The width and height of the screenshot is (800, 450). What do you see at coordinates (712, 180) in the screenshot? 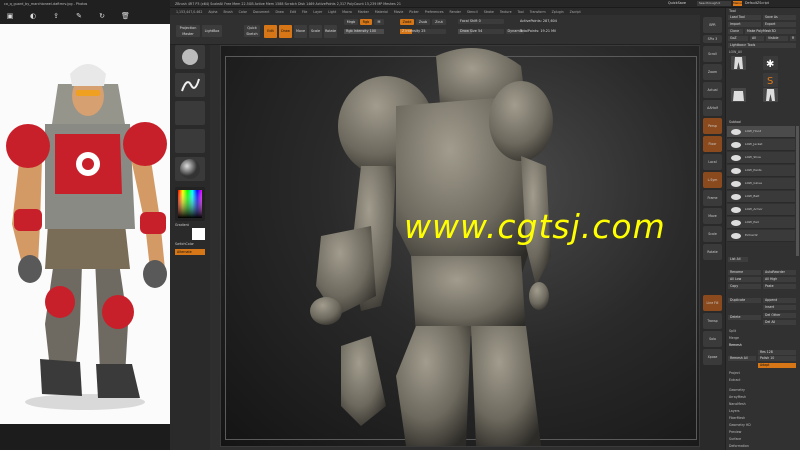
I see `lsym-button: L.Sym` at bounding box center [712, 180].